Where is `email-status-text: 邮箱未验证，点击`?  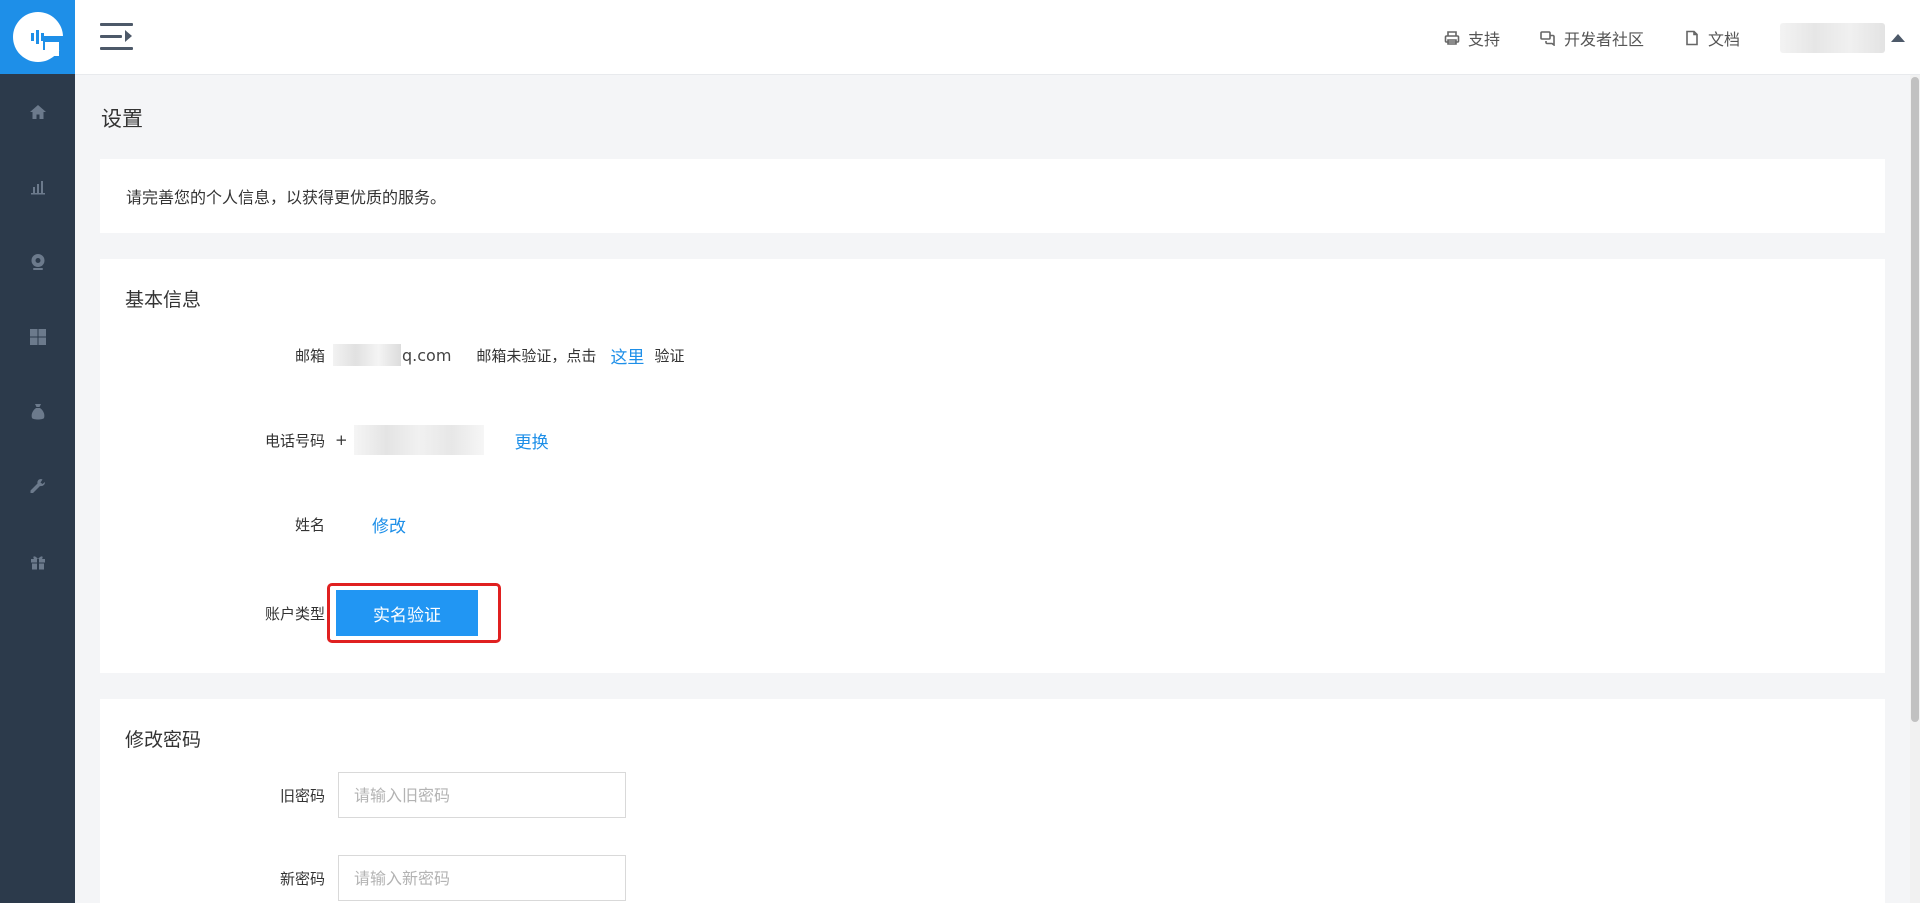 email-status-text: 邮箱未验证，点击 is located at coordinates (536, 355).